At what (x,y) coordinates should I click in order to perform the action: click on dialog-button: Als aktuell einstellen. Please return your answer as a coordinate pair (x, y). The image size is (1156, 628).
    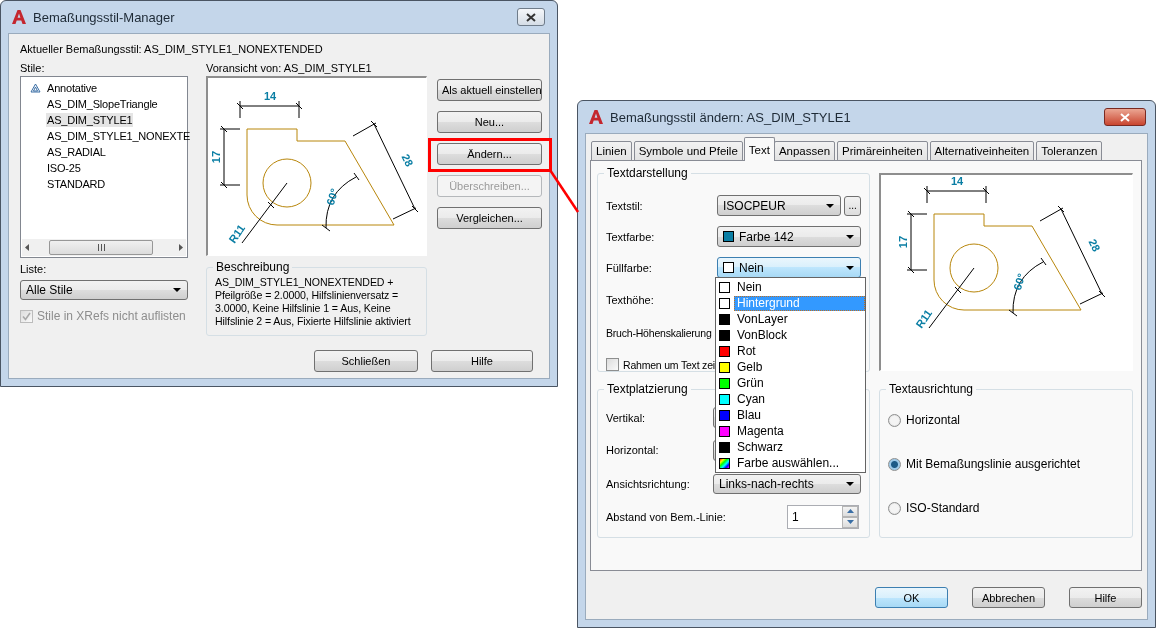
    Looking at the image, I should click on (489, 90).